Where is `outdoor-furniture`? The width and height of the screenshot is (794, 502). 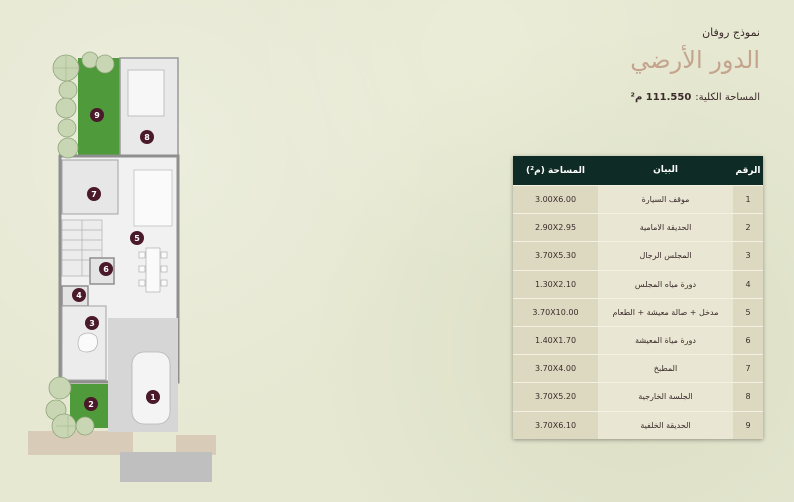 outdoor-furniture is located at coordinates (146, 93).